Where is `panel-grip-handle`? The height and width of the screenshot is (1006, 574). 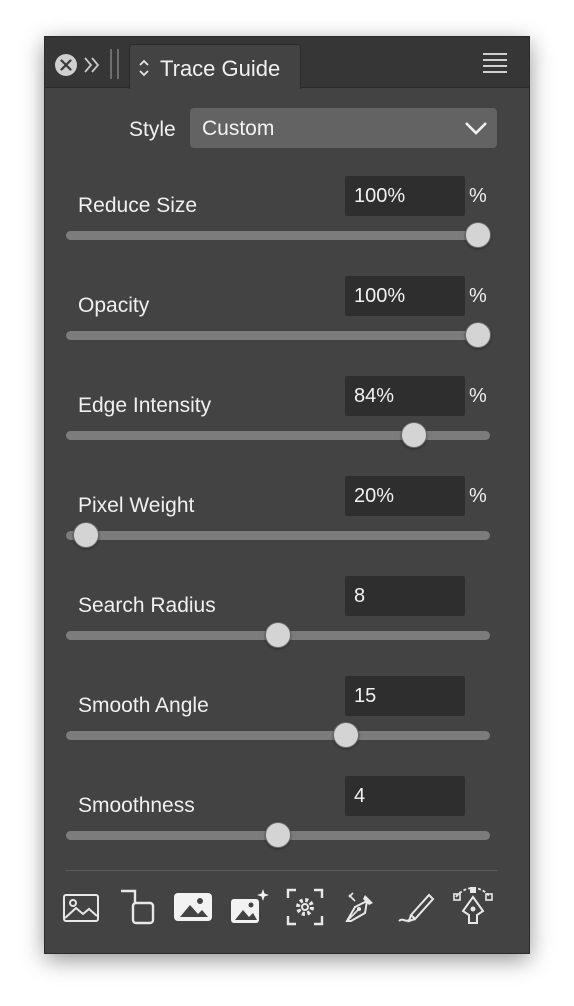 panel-grip-handle is located at coordinates (115, 64).